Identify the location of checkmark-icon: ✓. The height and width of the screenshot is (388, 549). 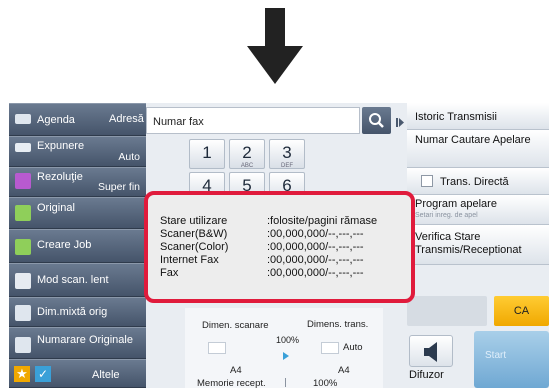
(43, 374).